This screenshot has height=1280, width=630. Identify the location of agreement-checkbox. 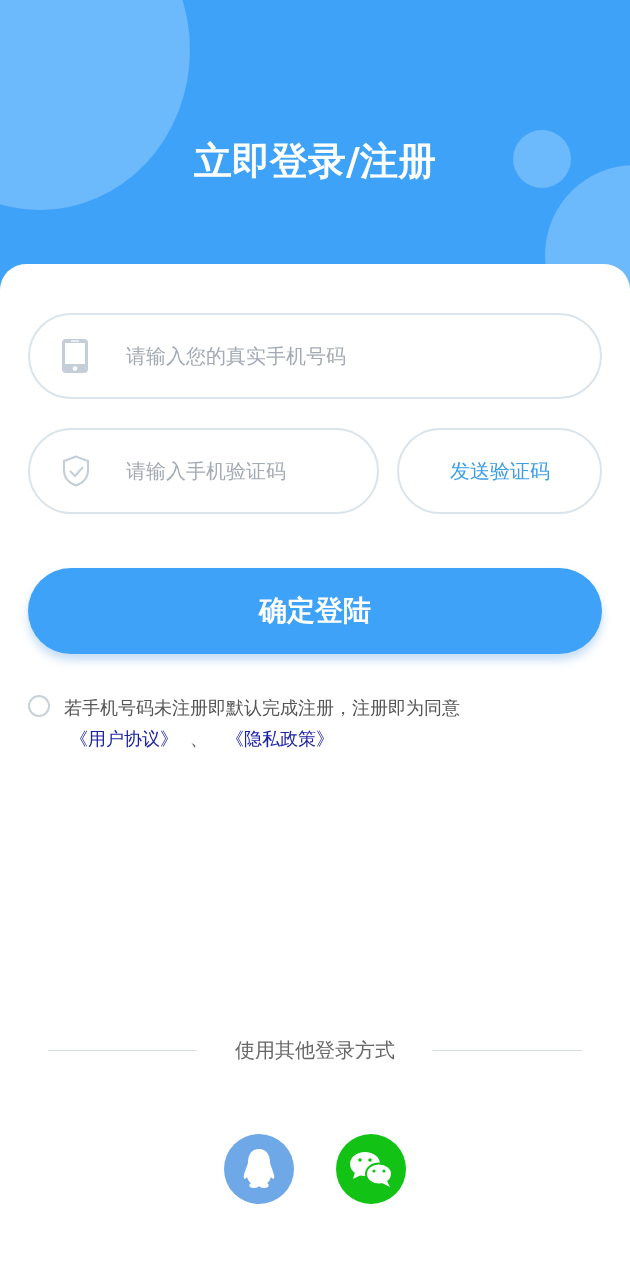
(39, 706).